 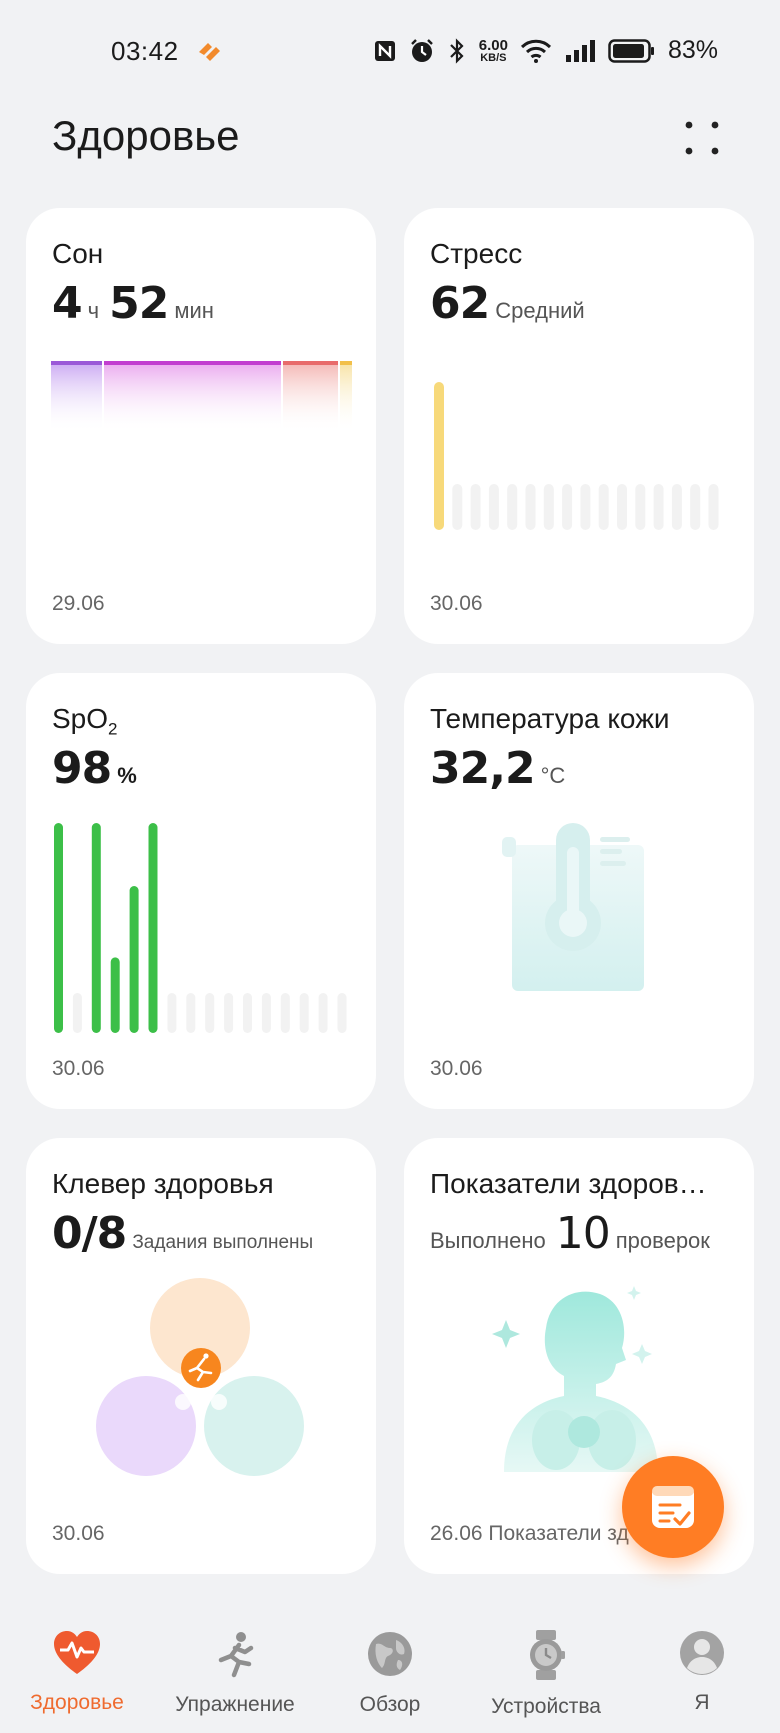 What do you see at coordinates (536, 51) in the screenshot?
I see `wifi-icon` at bounding box center [536, 51].